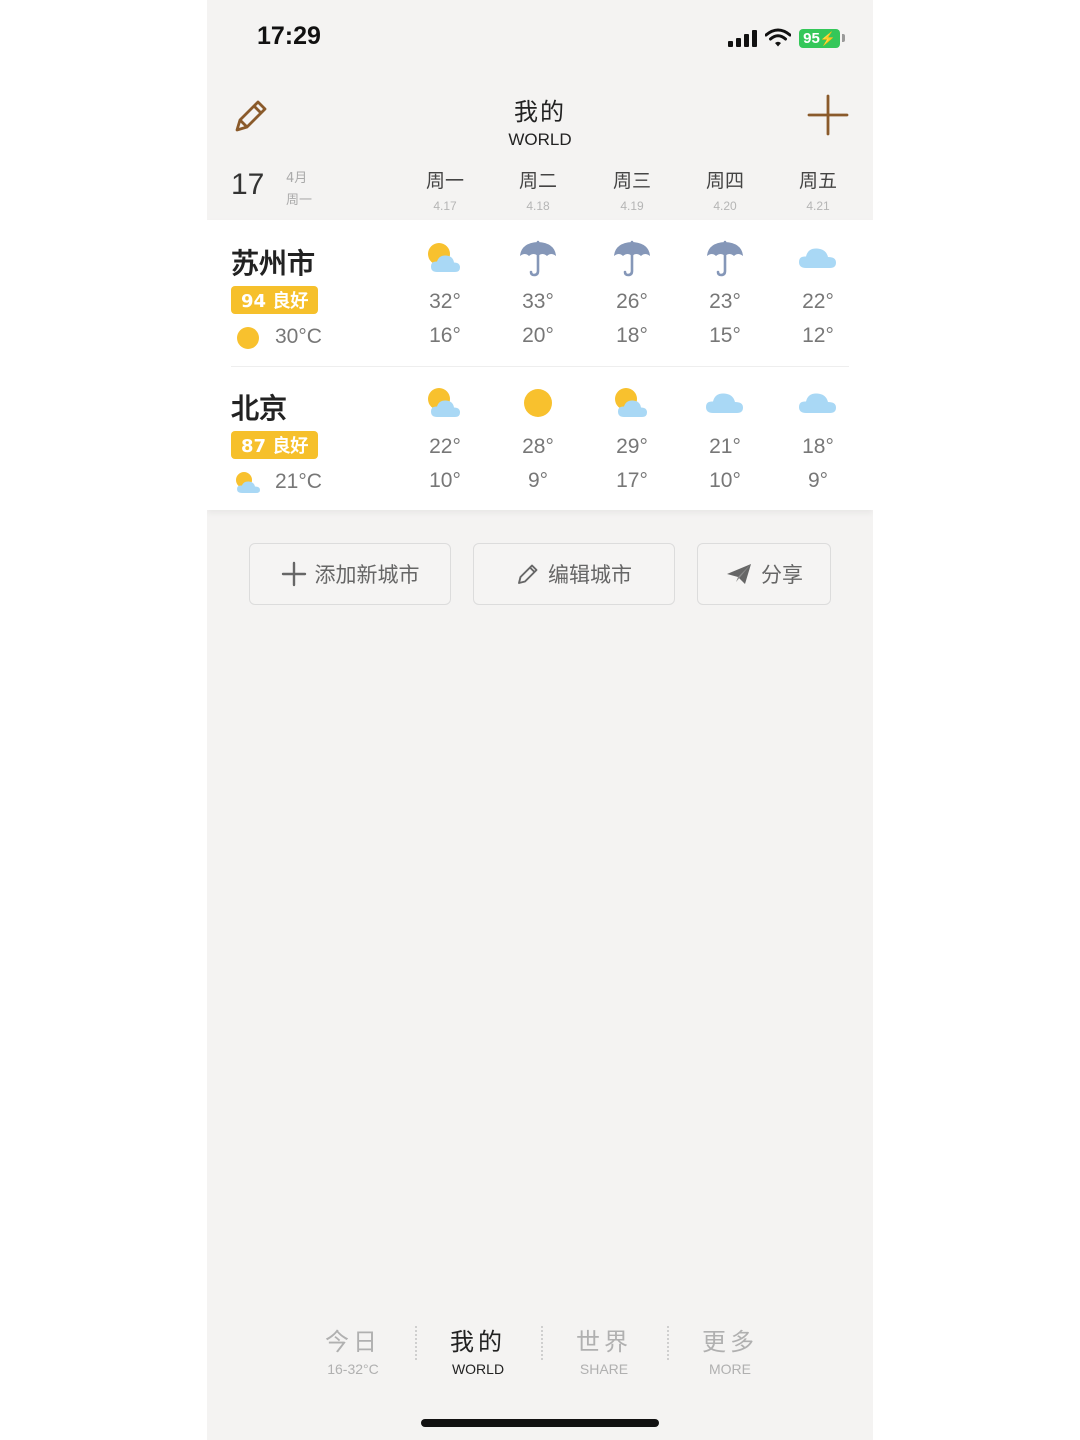 The height and width of the screenshot is (1440, 1080). What do you see at coordinates (538, 446) in the screenshot?
I see `forecast-high: 28°` at bounding box center [538, 446].